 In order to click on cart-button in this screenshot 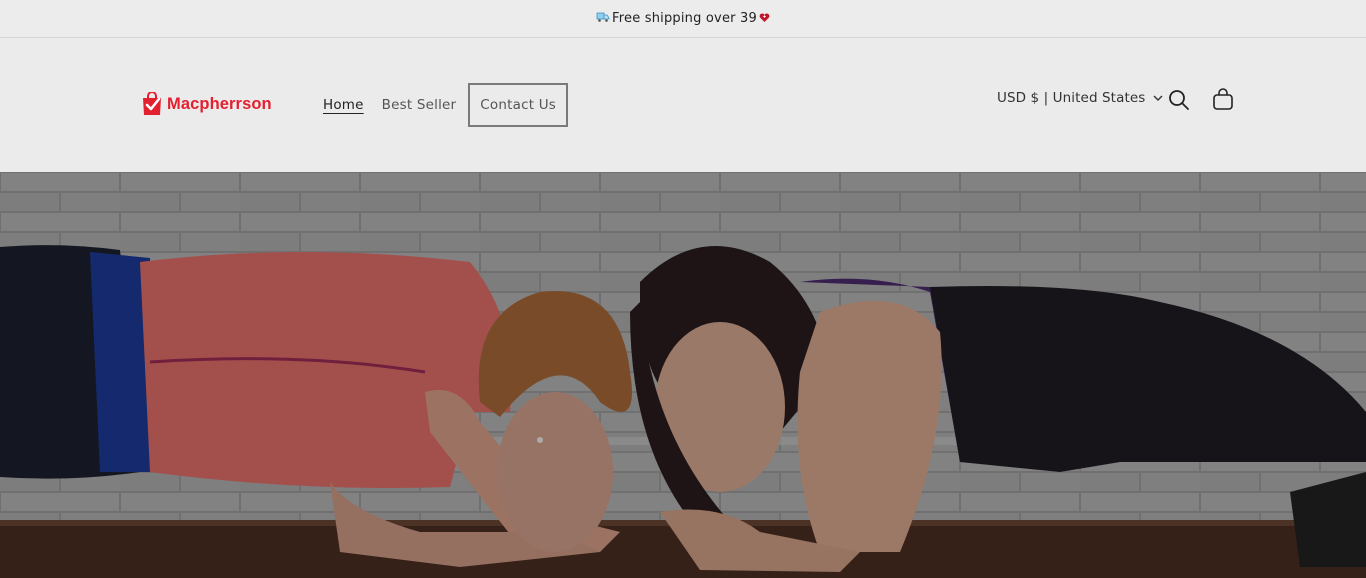, I will do `click(1223, 100)`.